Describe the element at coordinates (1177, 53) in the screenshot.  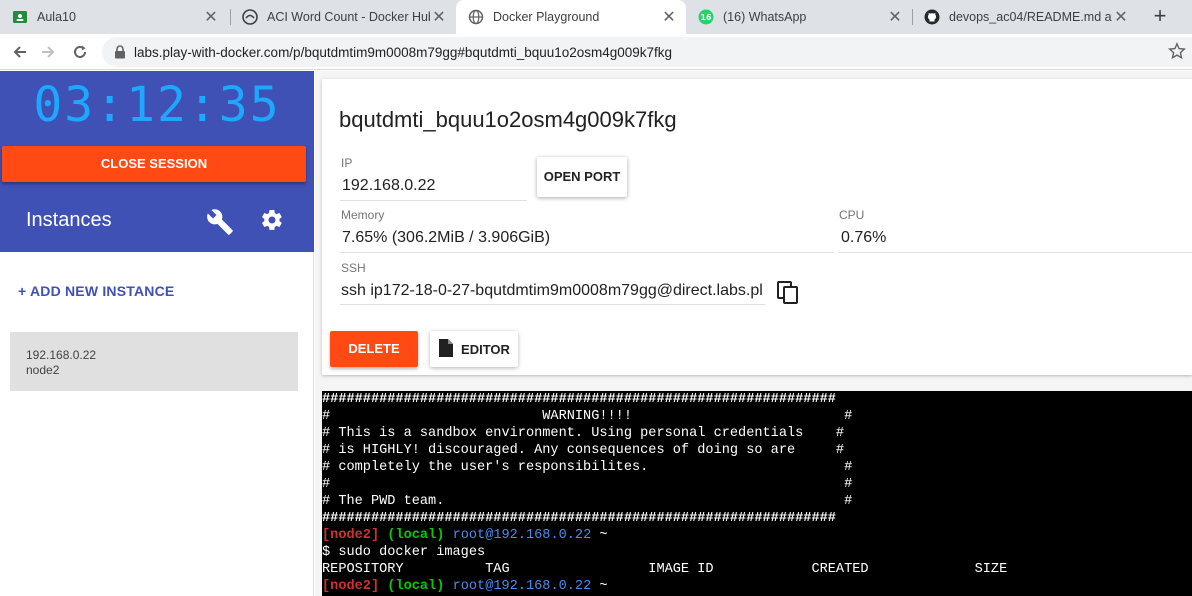
I see `bookmark-star-icon` at that location.